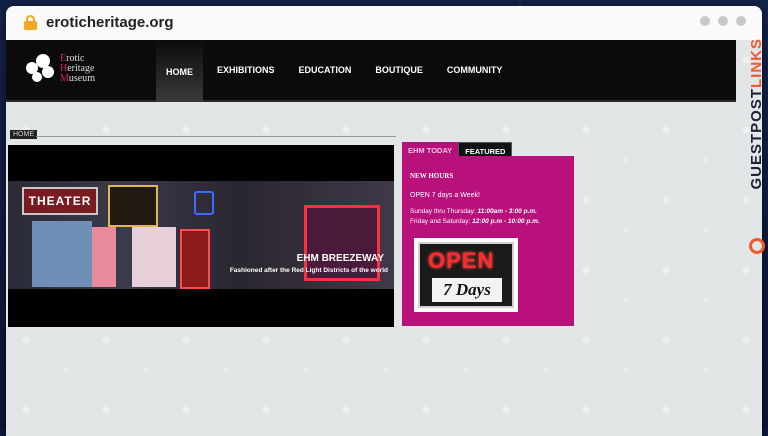 Image resolution: width=768 pixels, height=436 pixels. I want to click on display-panel-light, so click(154, 257).